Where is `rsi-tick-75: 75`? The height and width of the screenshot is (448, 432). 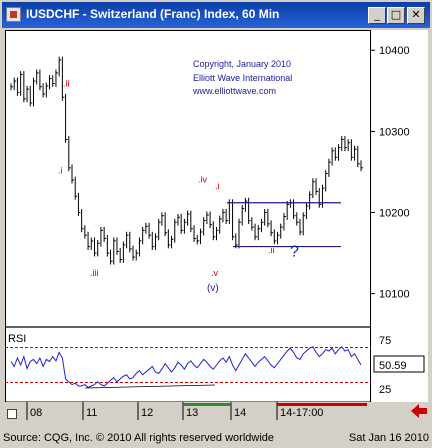 rsi-tick-75: 75 is located at coordinates (385, 341).